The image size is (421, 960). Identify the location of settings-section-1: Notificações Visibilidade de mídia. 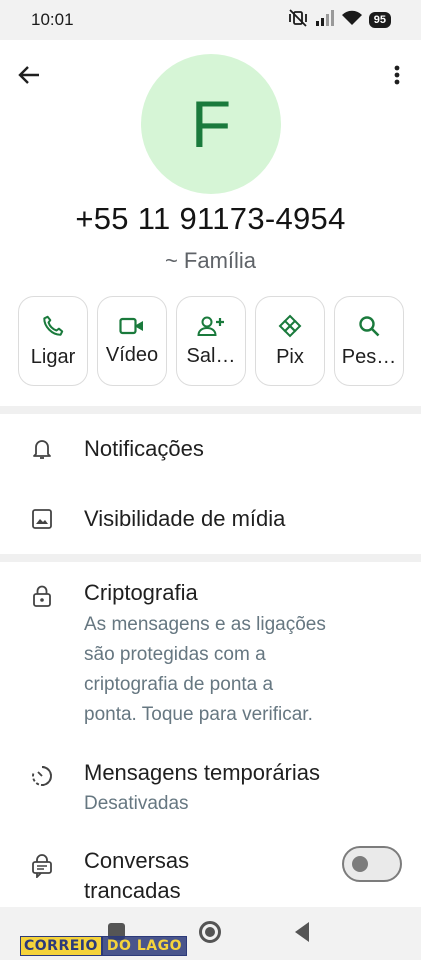
(210, 484).